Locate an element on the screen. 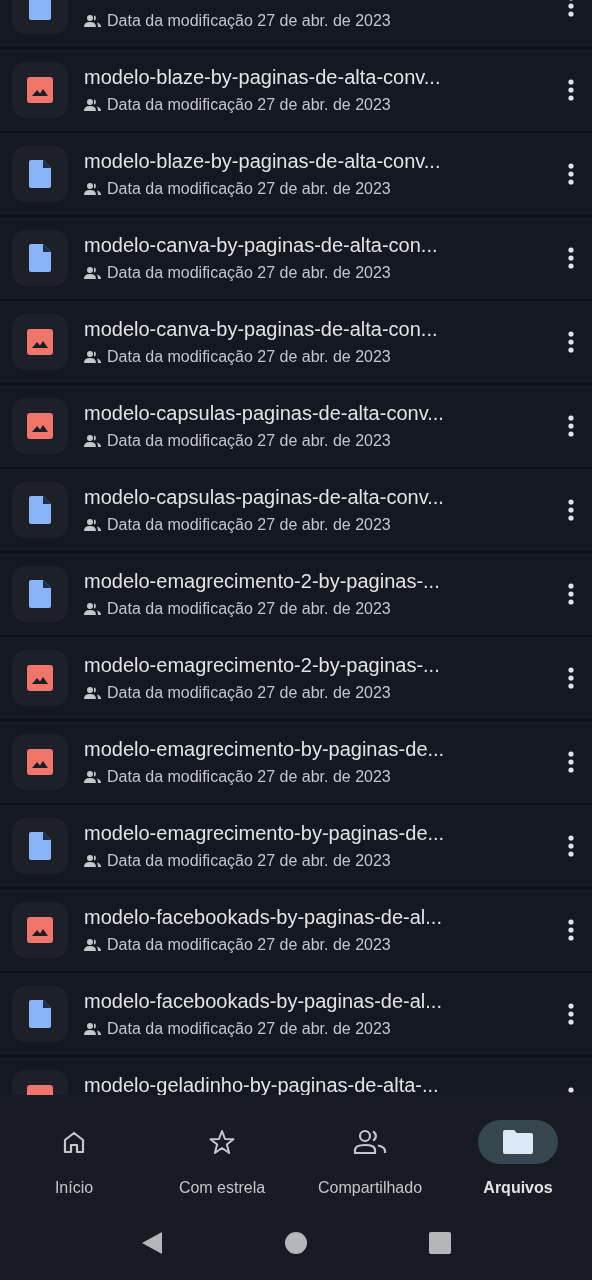 The width and height of the screenshot is (592, 1280). recents-icon is located at coordinates (440, 1242).